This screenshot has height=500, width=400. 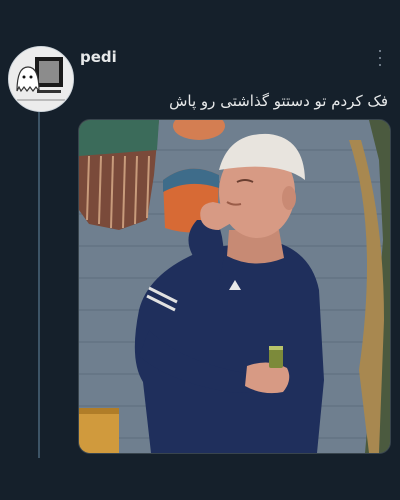 I want to click on thread-line, so click(x=39, y=285).